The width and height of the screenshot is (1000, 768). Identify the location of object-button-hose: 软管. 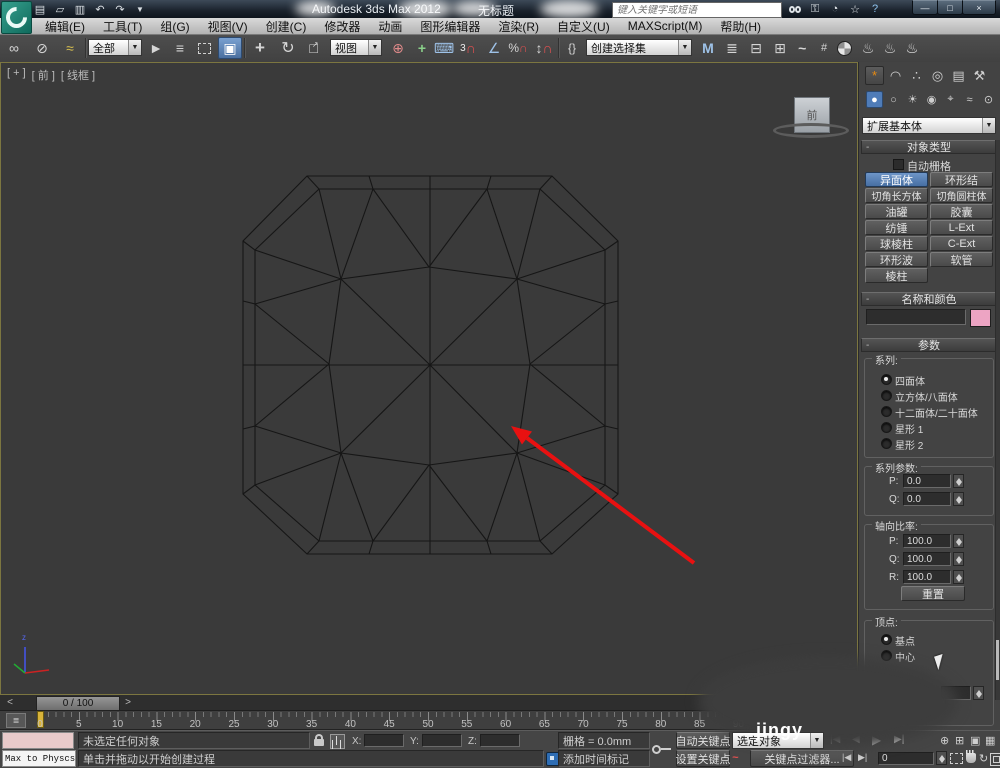
(961, 259).